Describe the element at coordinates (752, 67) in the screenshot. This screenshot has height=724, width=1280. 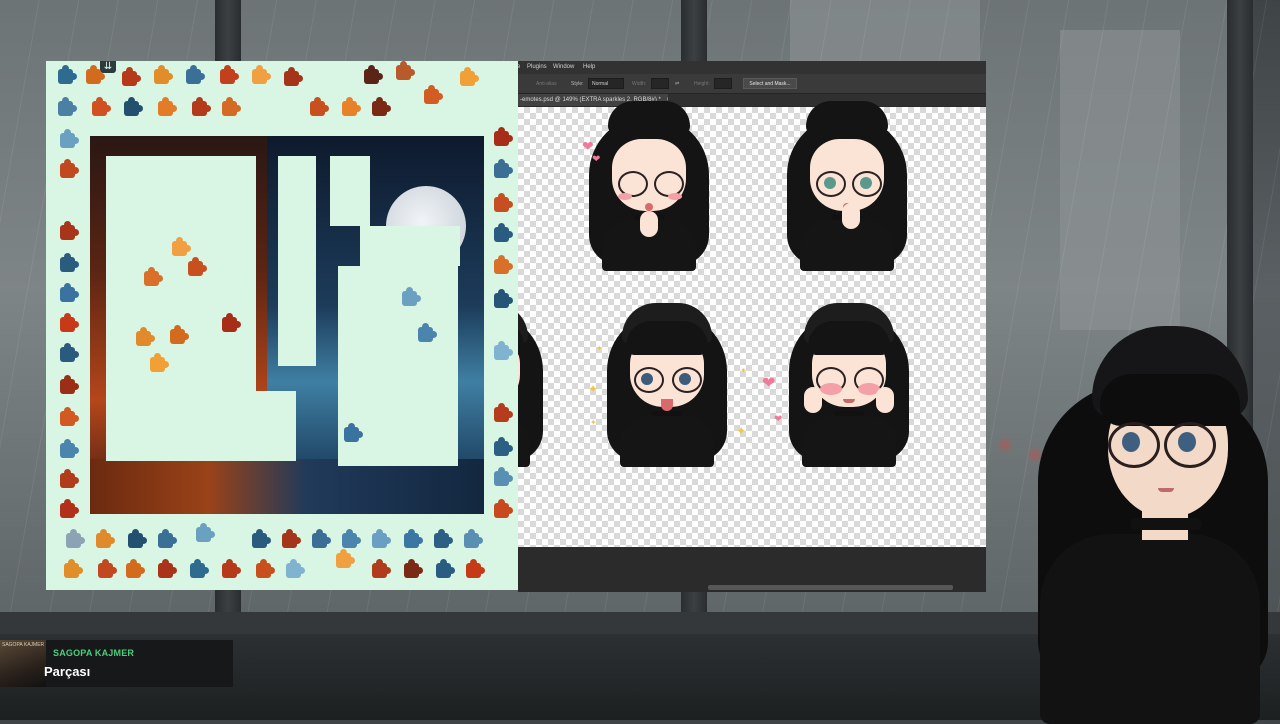
I see `menu-bar: e Plugins Window Help` at that location.